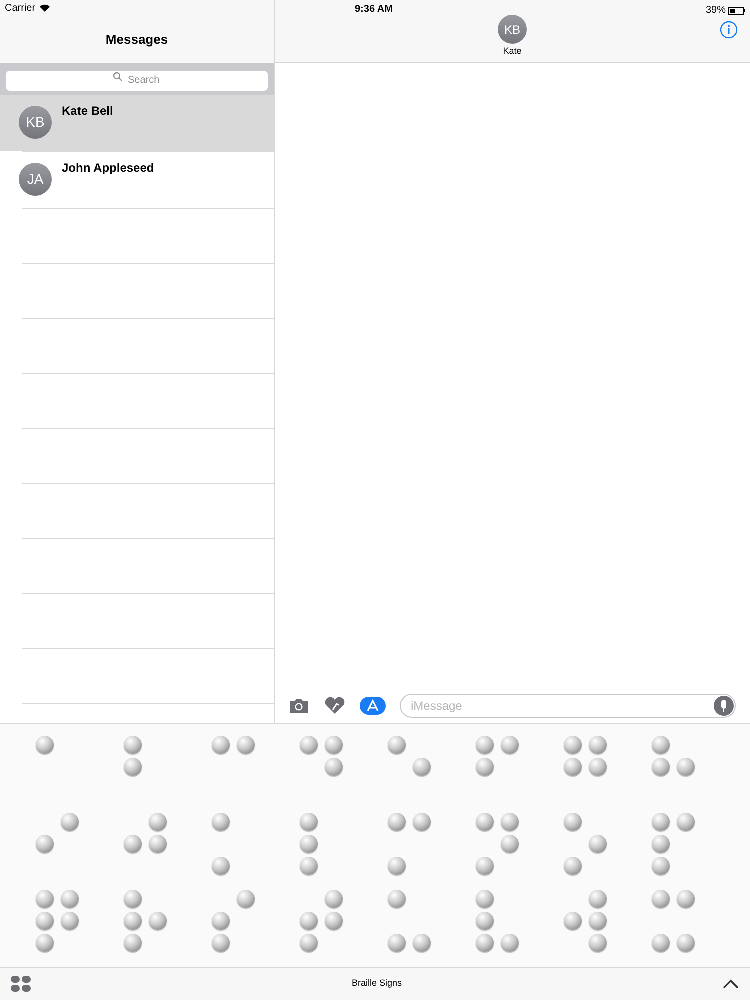 This screenshot has height=1000, width=750. Describe the element at coordinates (724, 706) in the screenshot. I see `microphone-icon` at that location.